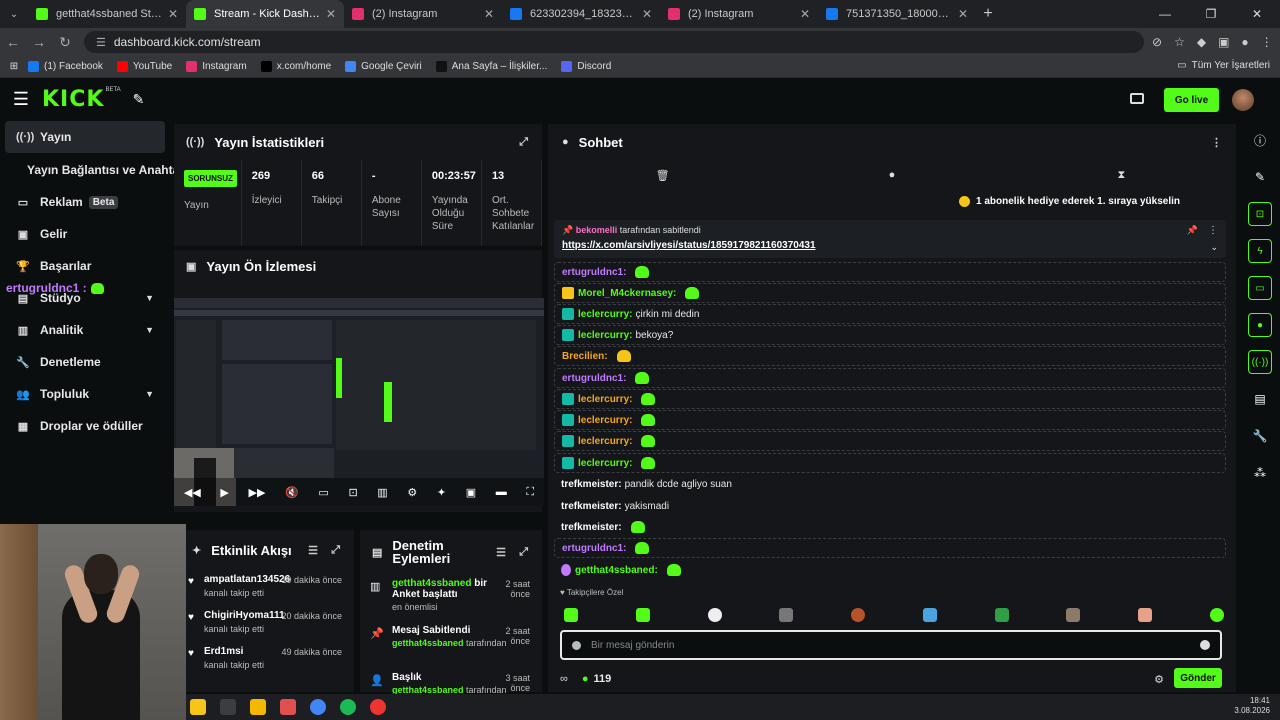 The height and width of the screenshot is (720, 1280). I want to click on sidebar-item-4: 🏆 Başarılar, so click(85, 266).